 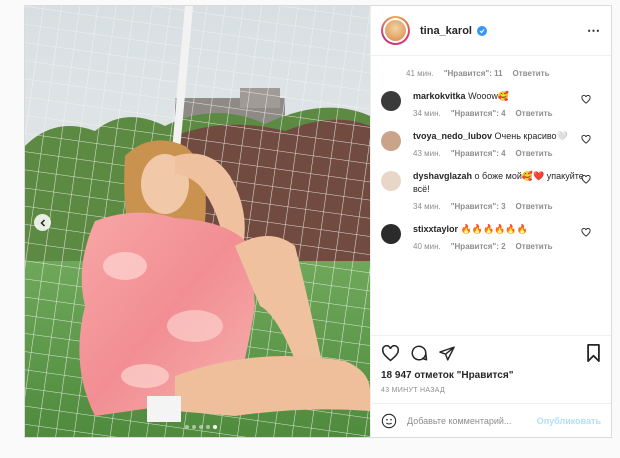 I want to click on comment-meta: 34 мин. "Нравится": 4 Ответить, so click(x=500, y=113).